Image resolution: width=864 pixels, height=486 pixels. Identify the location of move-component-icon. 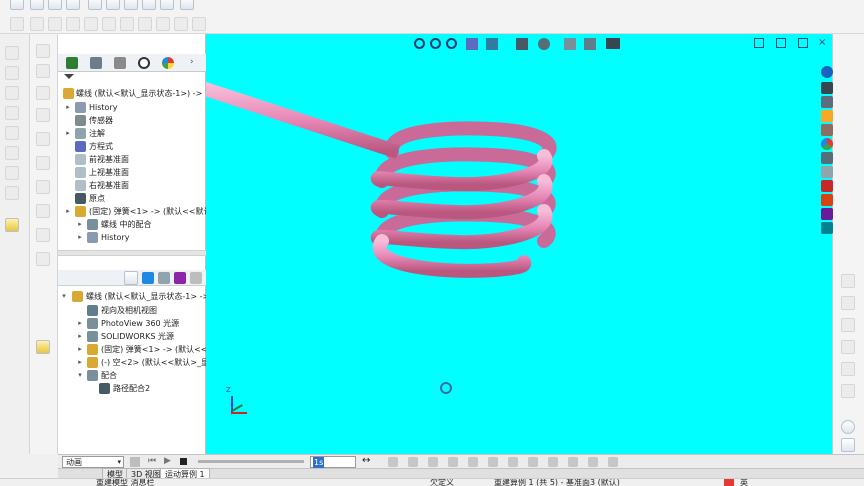
(149, 5).